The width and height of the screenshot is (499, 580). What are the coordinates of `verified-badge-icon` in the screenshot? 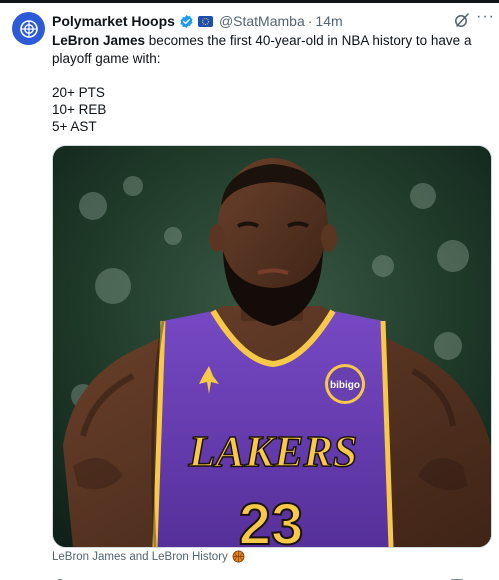 It's located at (186, 21).